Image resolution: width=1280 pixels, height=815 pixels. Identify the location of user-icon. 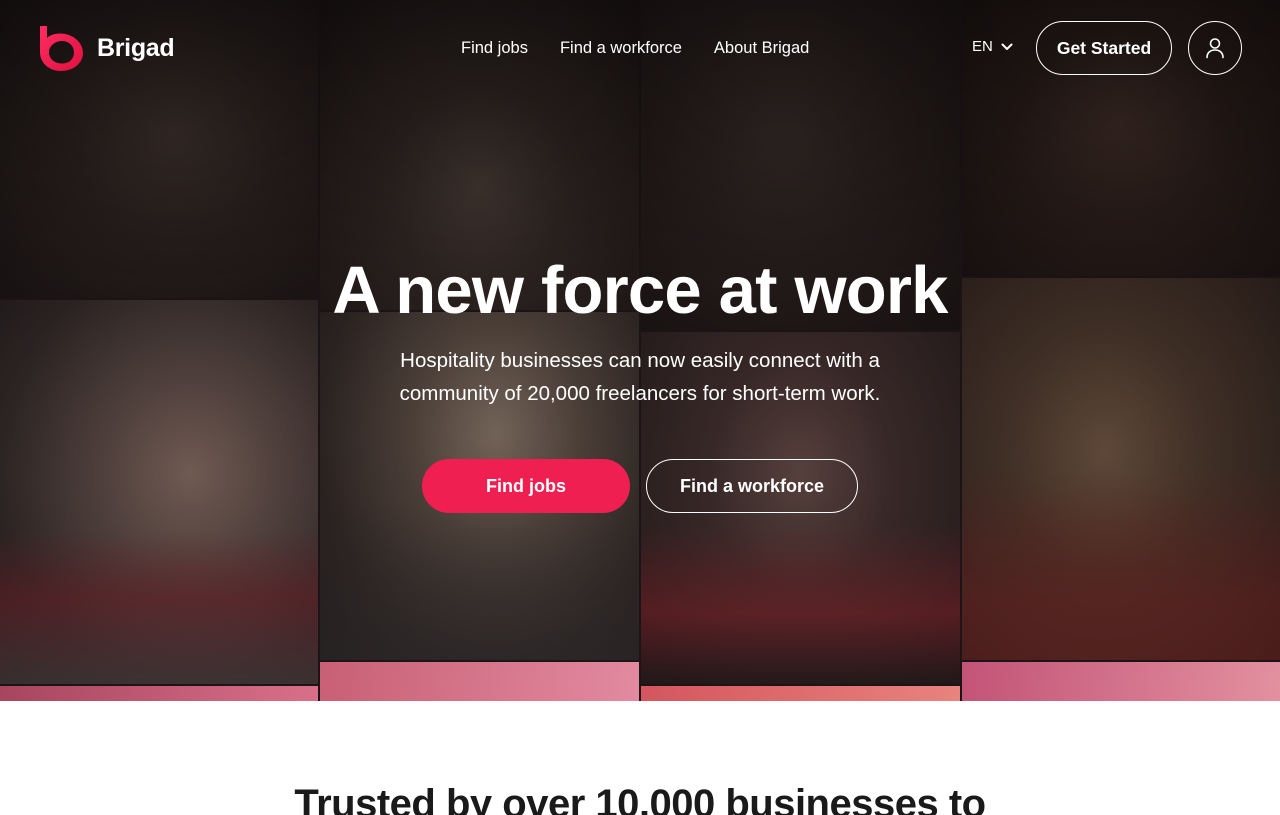
(1215, 48).